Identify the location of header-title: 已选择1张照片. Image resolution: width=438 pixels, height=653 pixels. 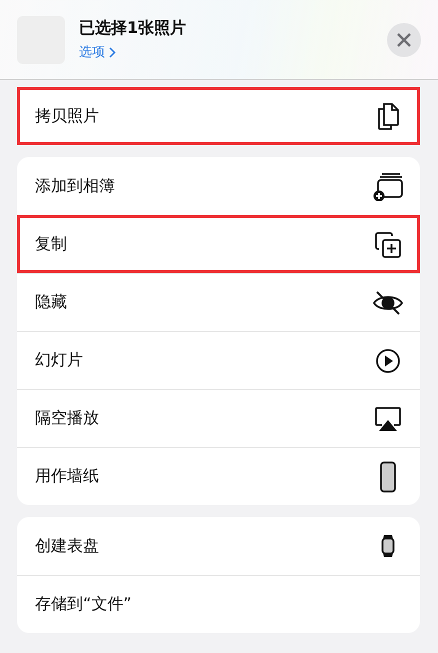
(133, 28).